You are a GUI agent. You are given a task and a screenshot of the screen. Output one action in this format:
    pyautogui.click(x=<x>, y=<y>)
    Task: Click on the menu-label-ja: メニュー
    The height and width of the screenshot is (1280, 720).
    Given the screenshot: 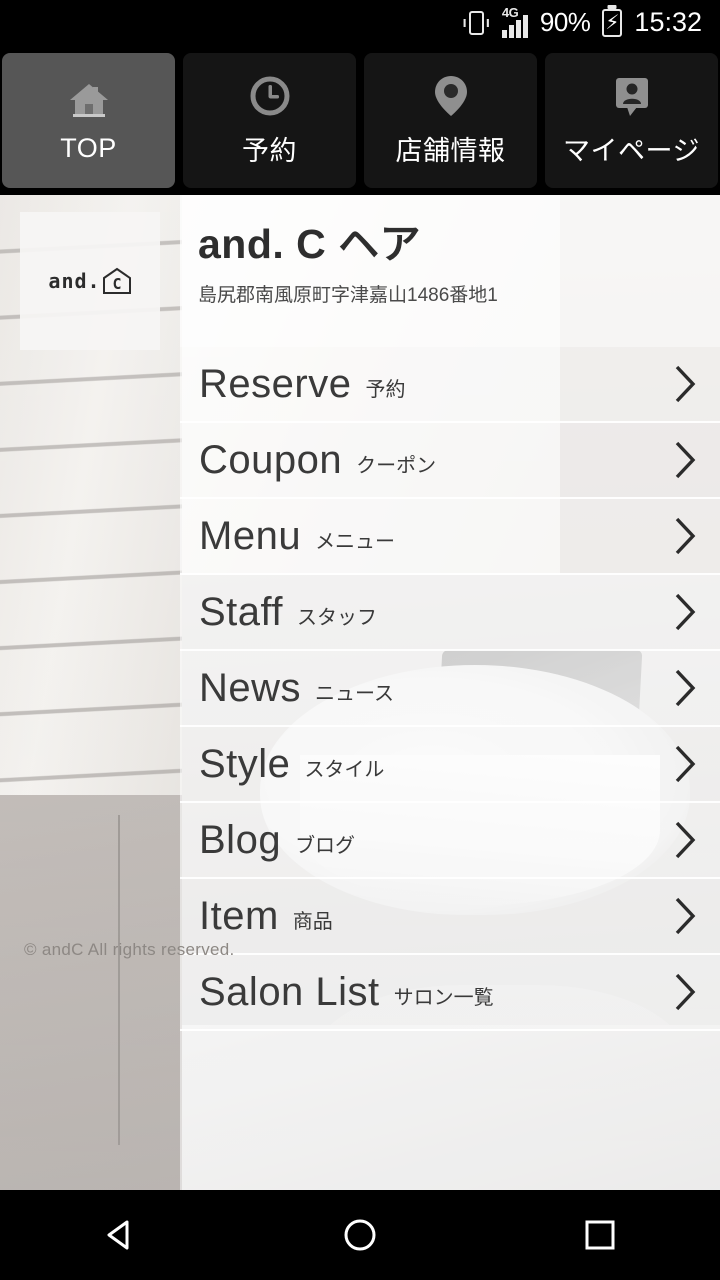 What is the action you would take?
    pyautogui.click(x=355, y=541)
    